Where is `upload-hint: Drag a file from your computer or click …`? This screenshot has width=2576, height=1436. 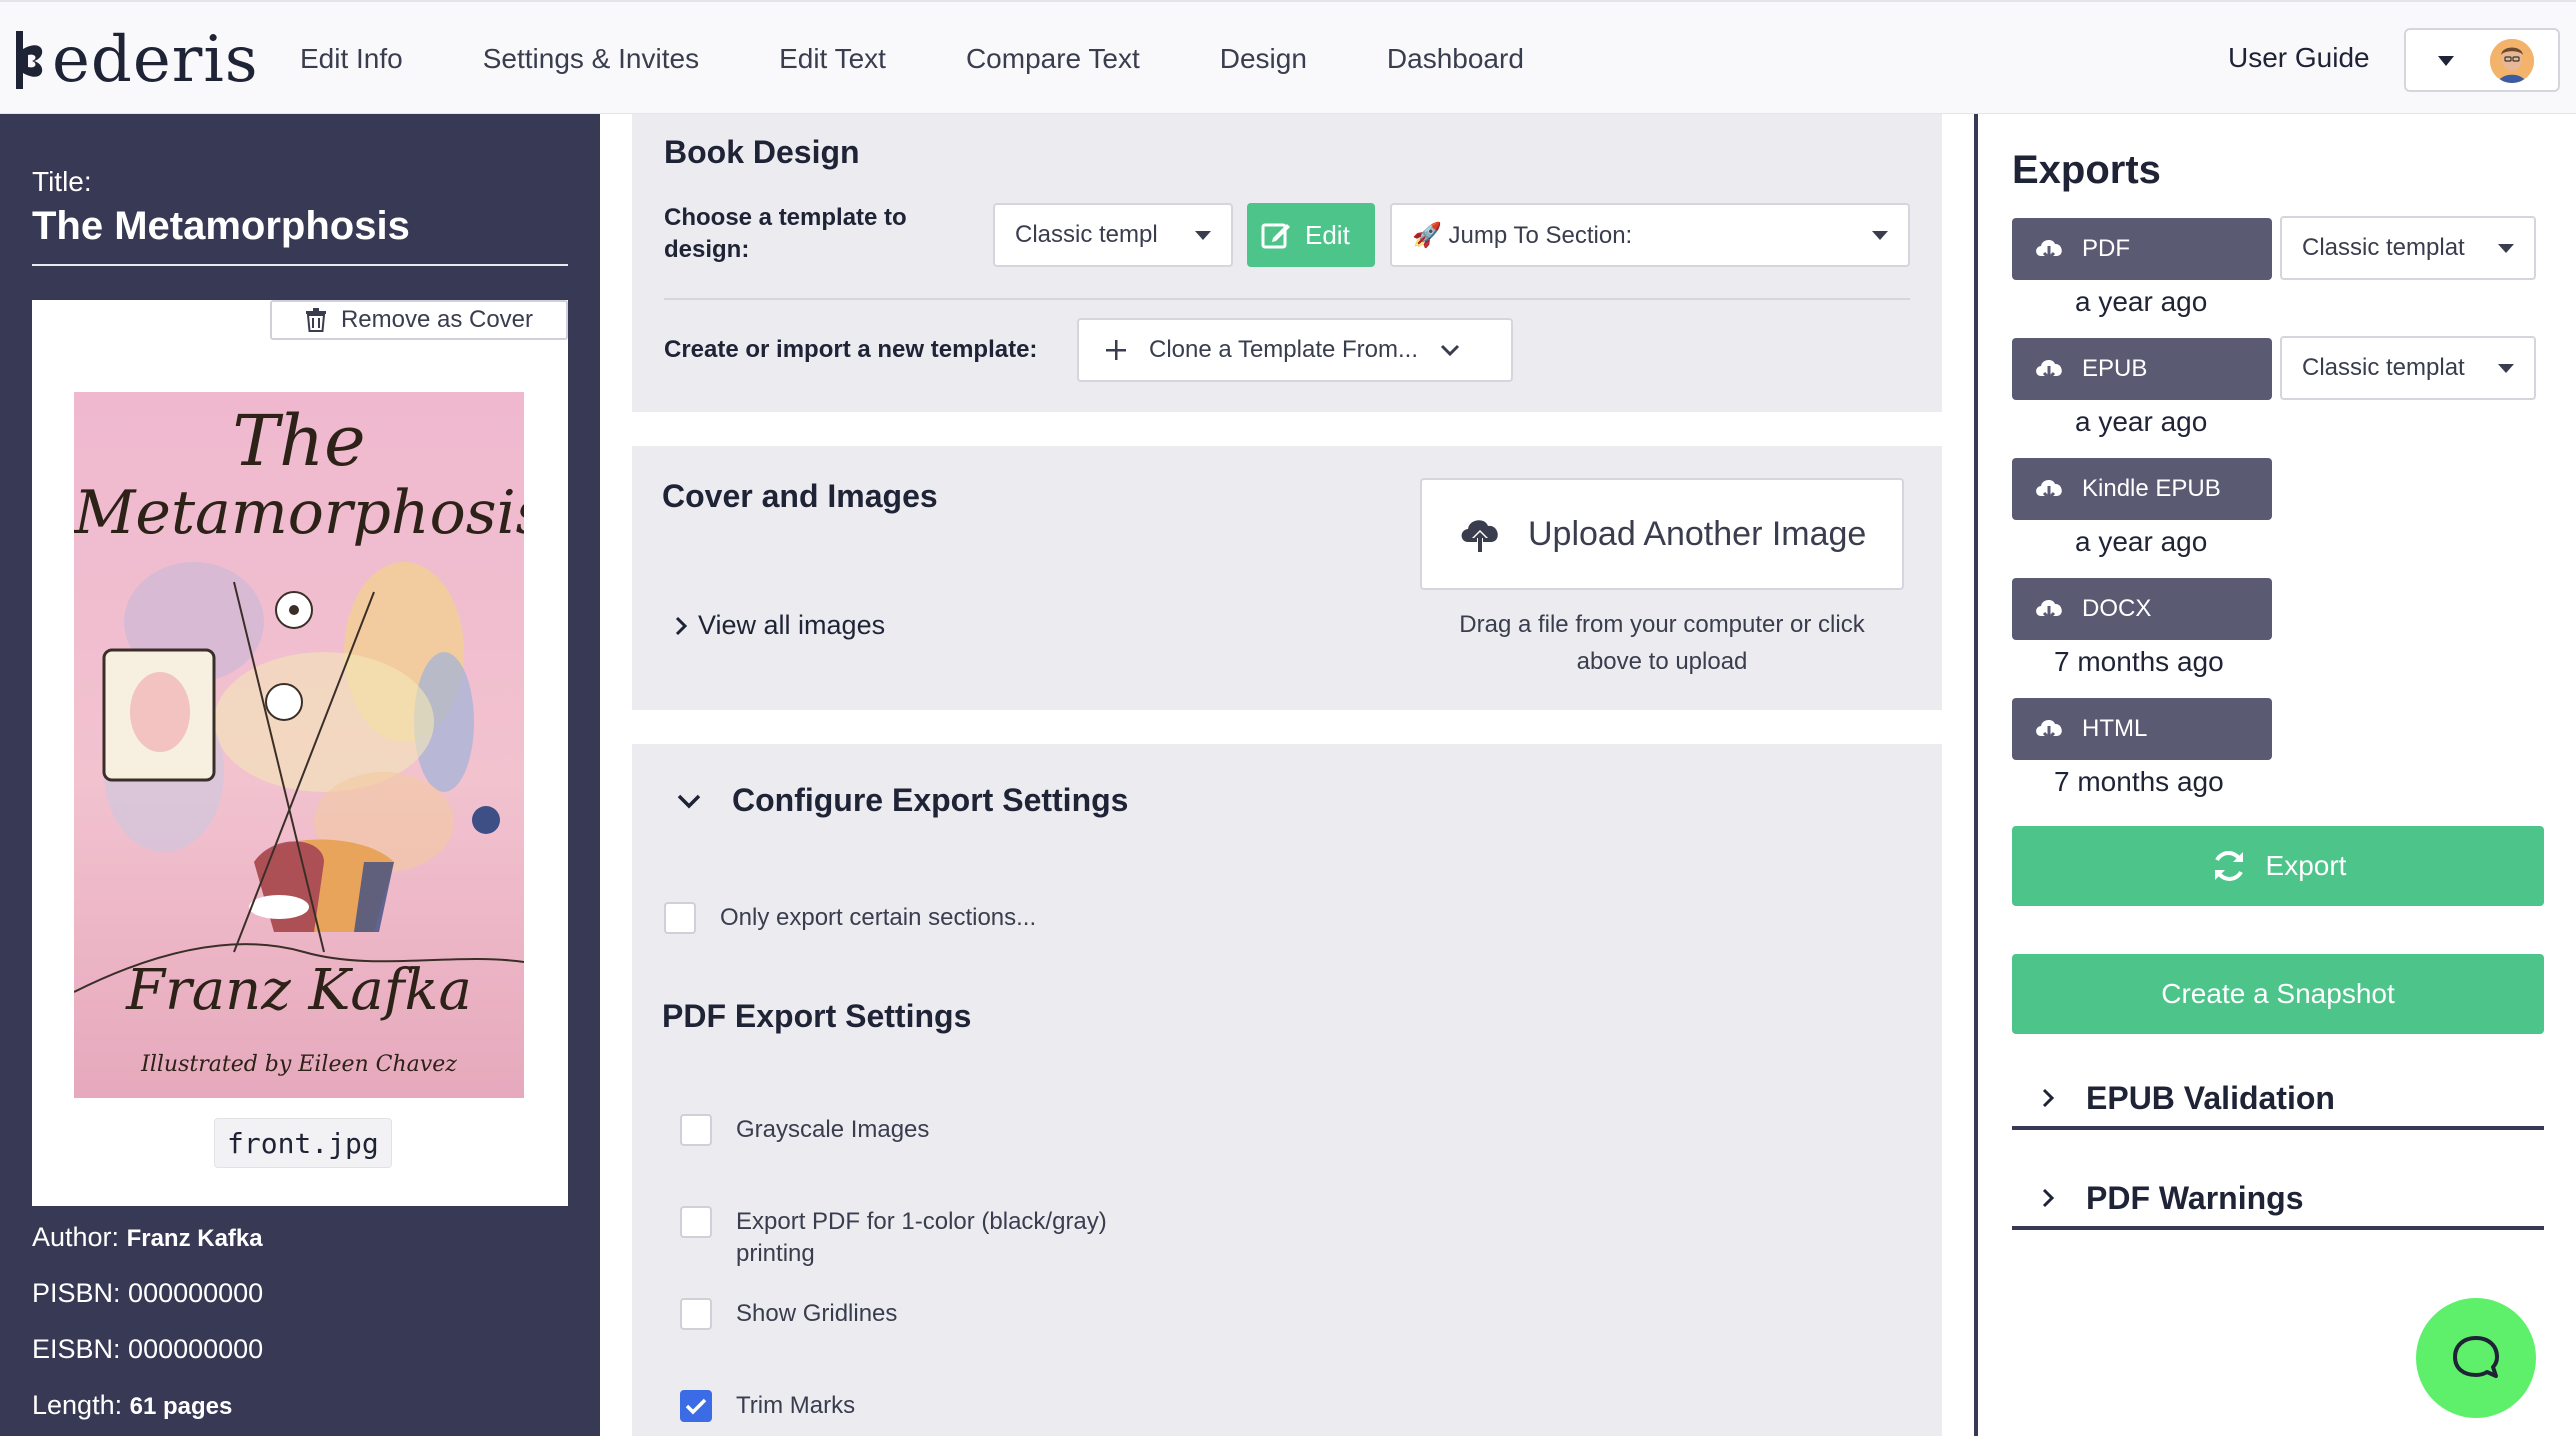
upload-hint: Drag a file from your computer or click … is located at coordinates (1662, 643).